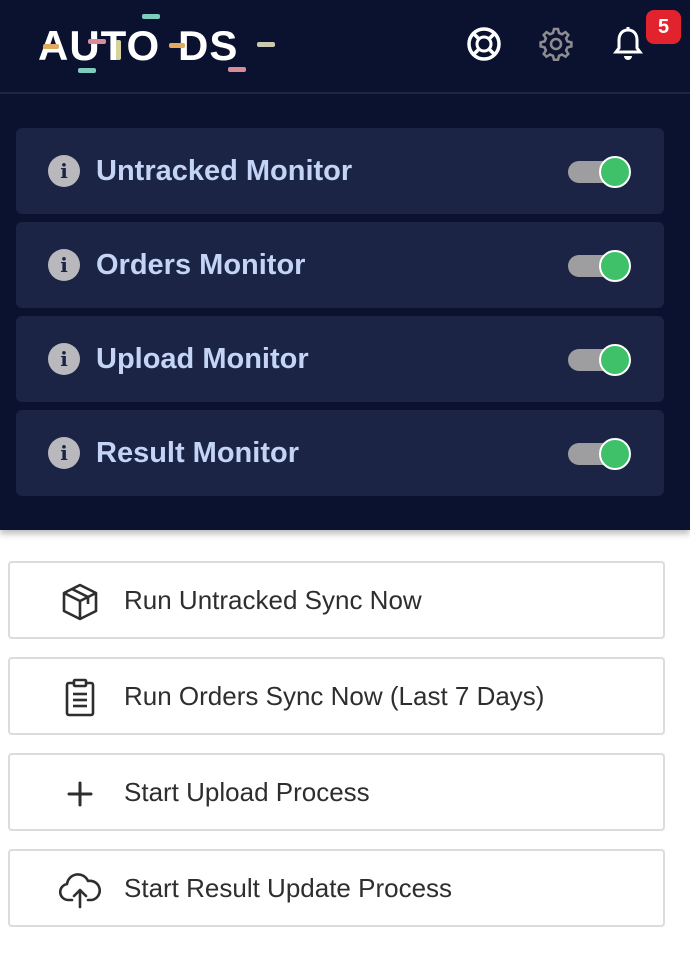  What do you see at coordinates (340, 265) in the screenshot?
I see `monitor-row-orders: i Orders Monitor` at bounding box center [340, 265].